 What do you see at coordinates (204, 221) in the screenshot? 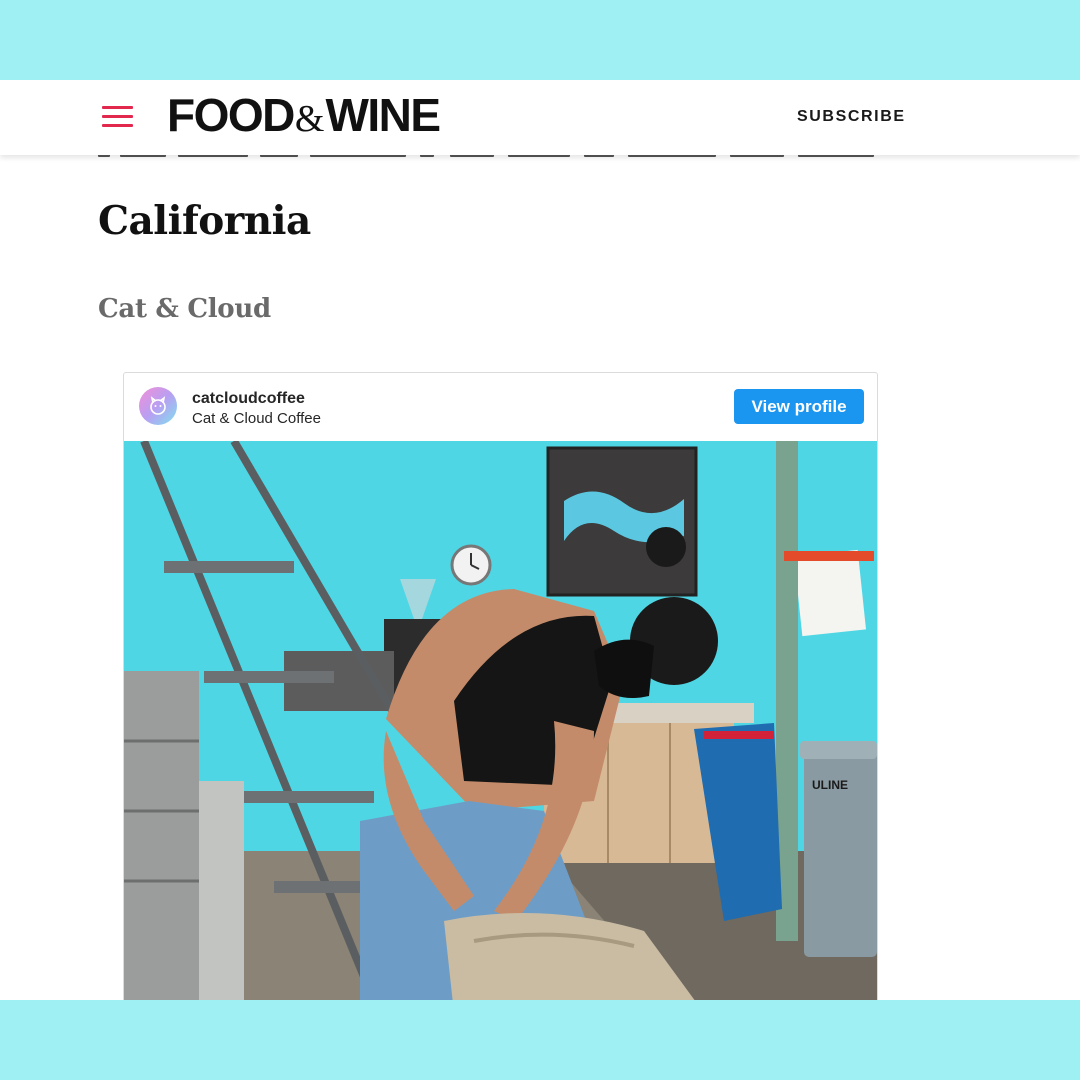
I see `region-heading: California` at bounding box center [204, 221].